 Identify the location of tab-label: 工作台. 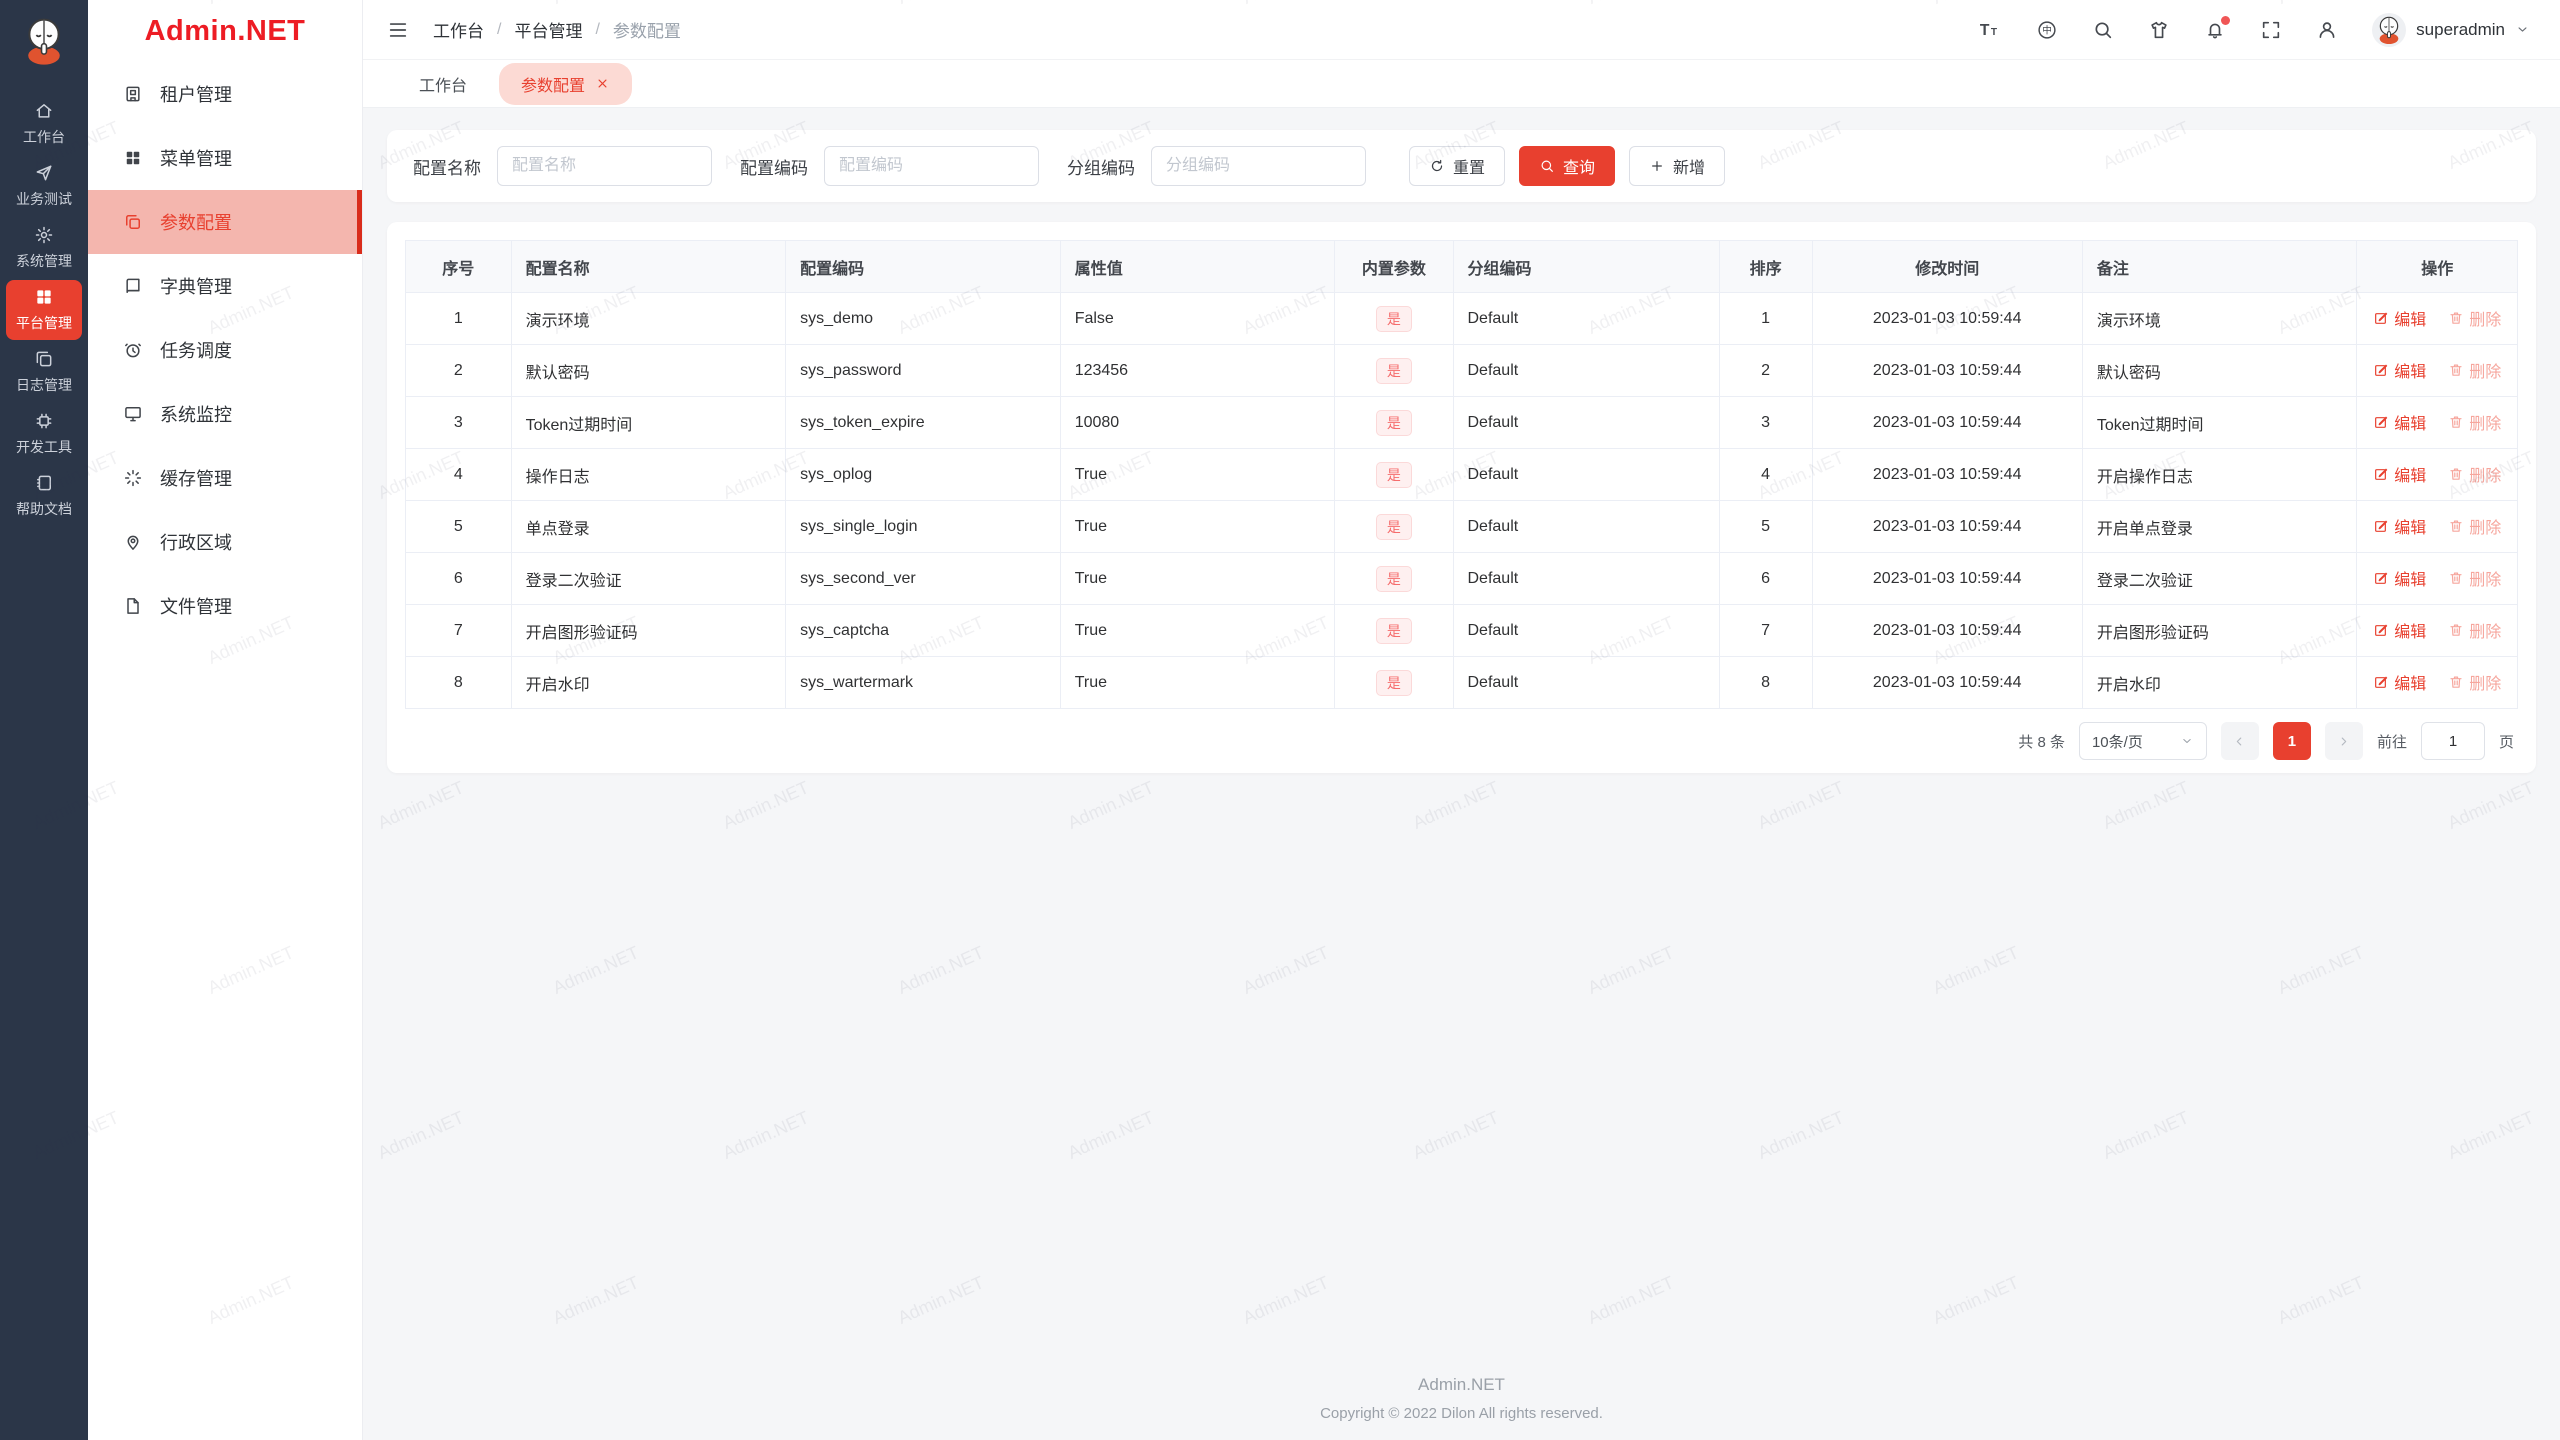
(443, 86).